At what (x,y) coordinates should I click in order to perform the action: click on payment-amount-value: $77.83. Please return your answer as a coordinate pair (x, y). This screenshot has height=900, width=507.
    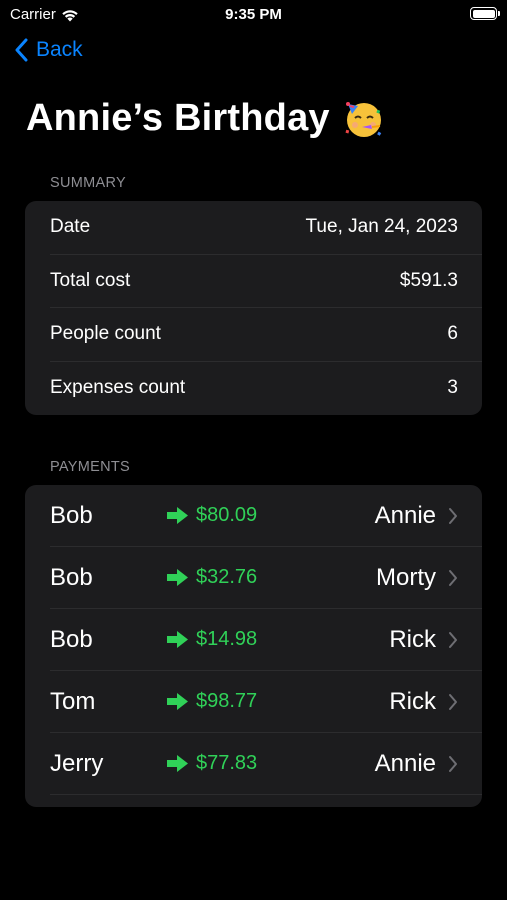
    Looking at the image, I should click on (227, 763).